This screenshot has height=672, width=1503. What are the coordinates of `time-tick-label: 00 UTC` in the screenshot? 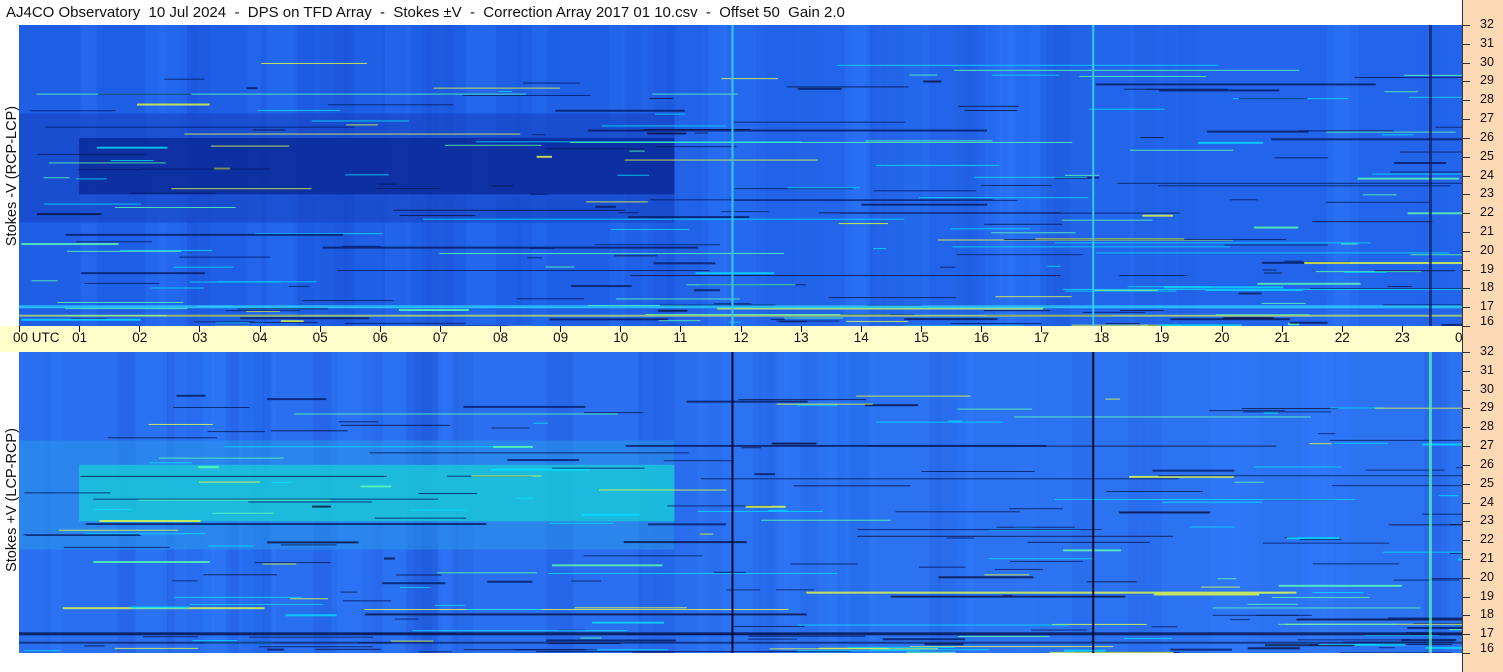 It's located at (36, 337).